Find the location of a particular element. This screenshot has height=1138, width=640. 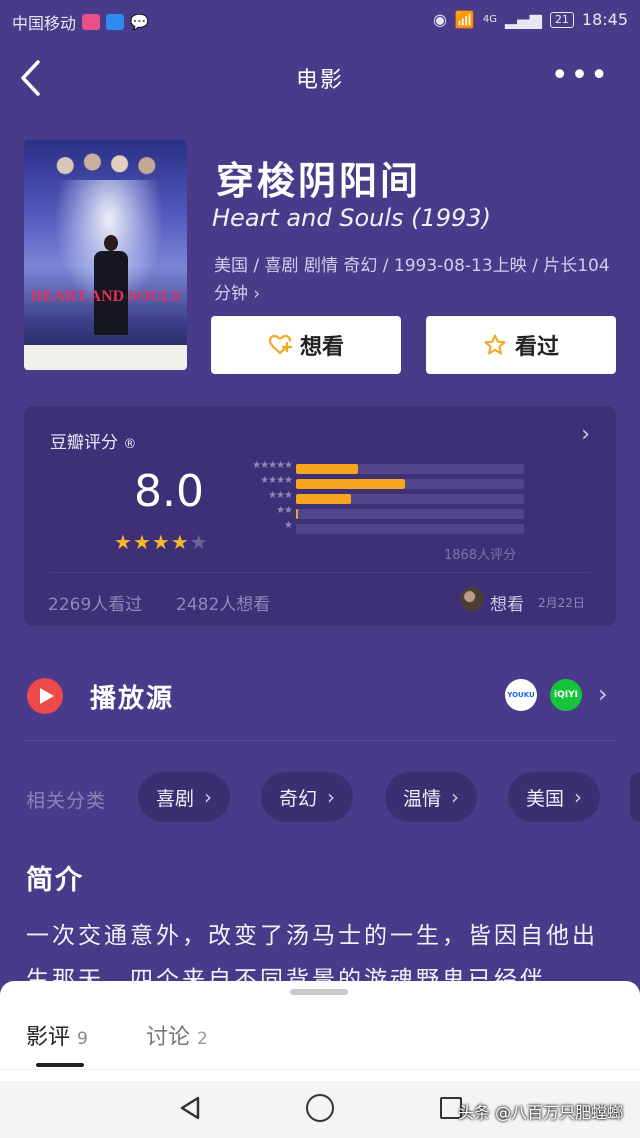

star-level-icon: ★★★★ is located at coordinates (276, 480).